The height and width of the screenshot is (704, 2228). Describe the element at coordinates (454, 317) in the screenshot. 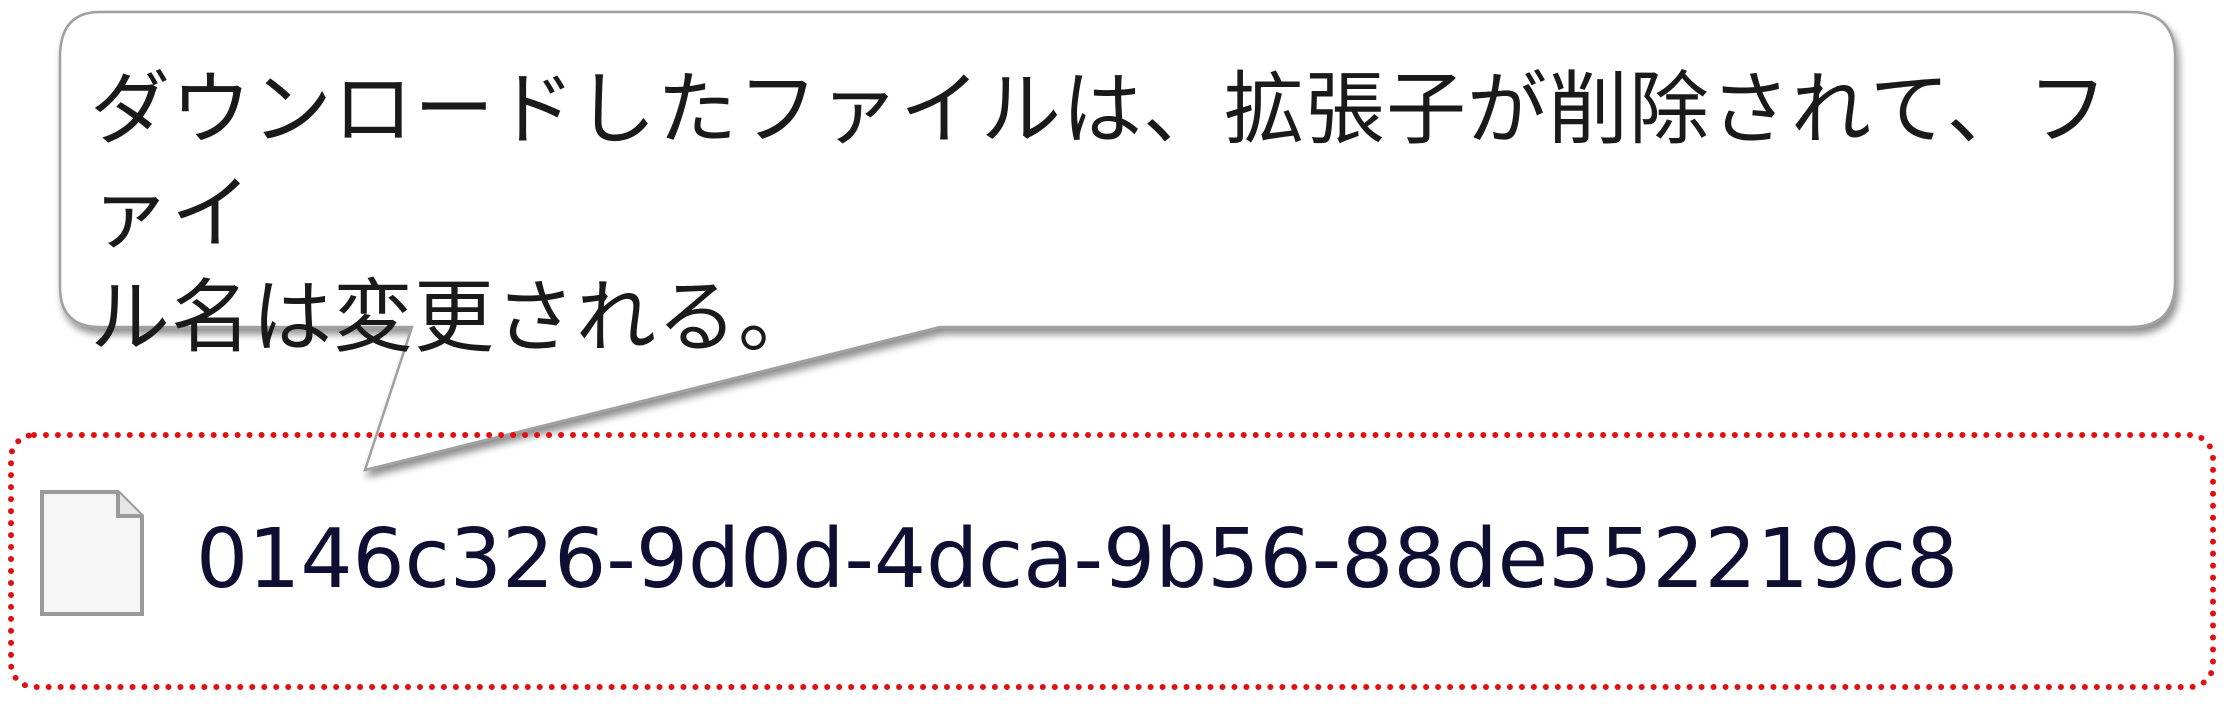

I see `callout-text-line-2: ル名は変更される。` at that location.